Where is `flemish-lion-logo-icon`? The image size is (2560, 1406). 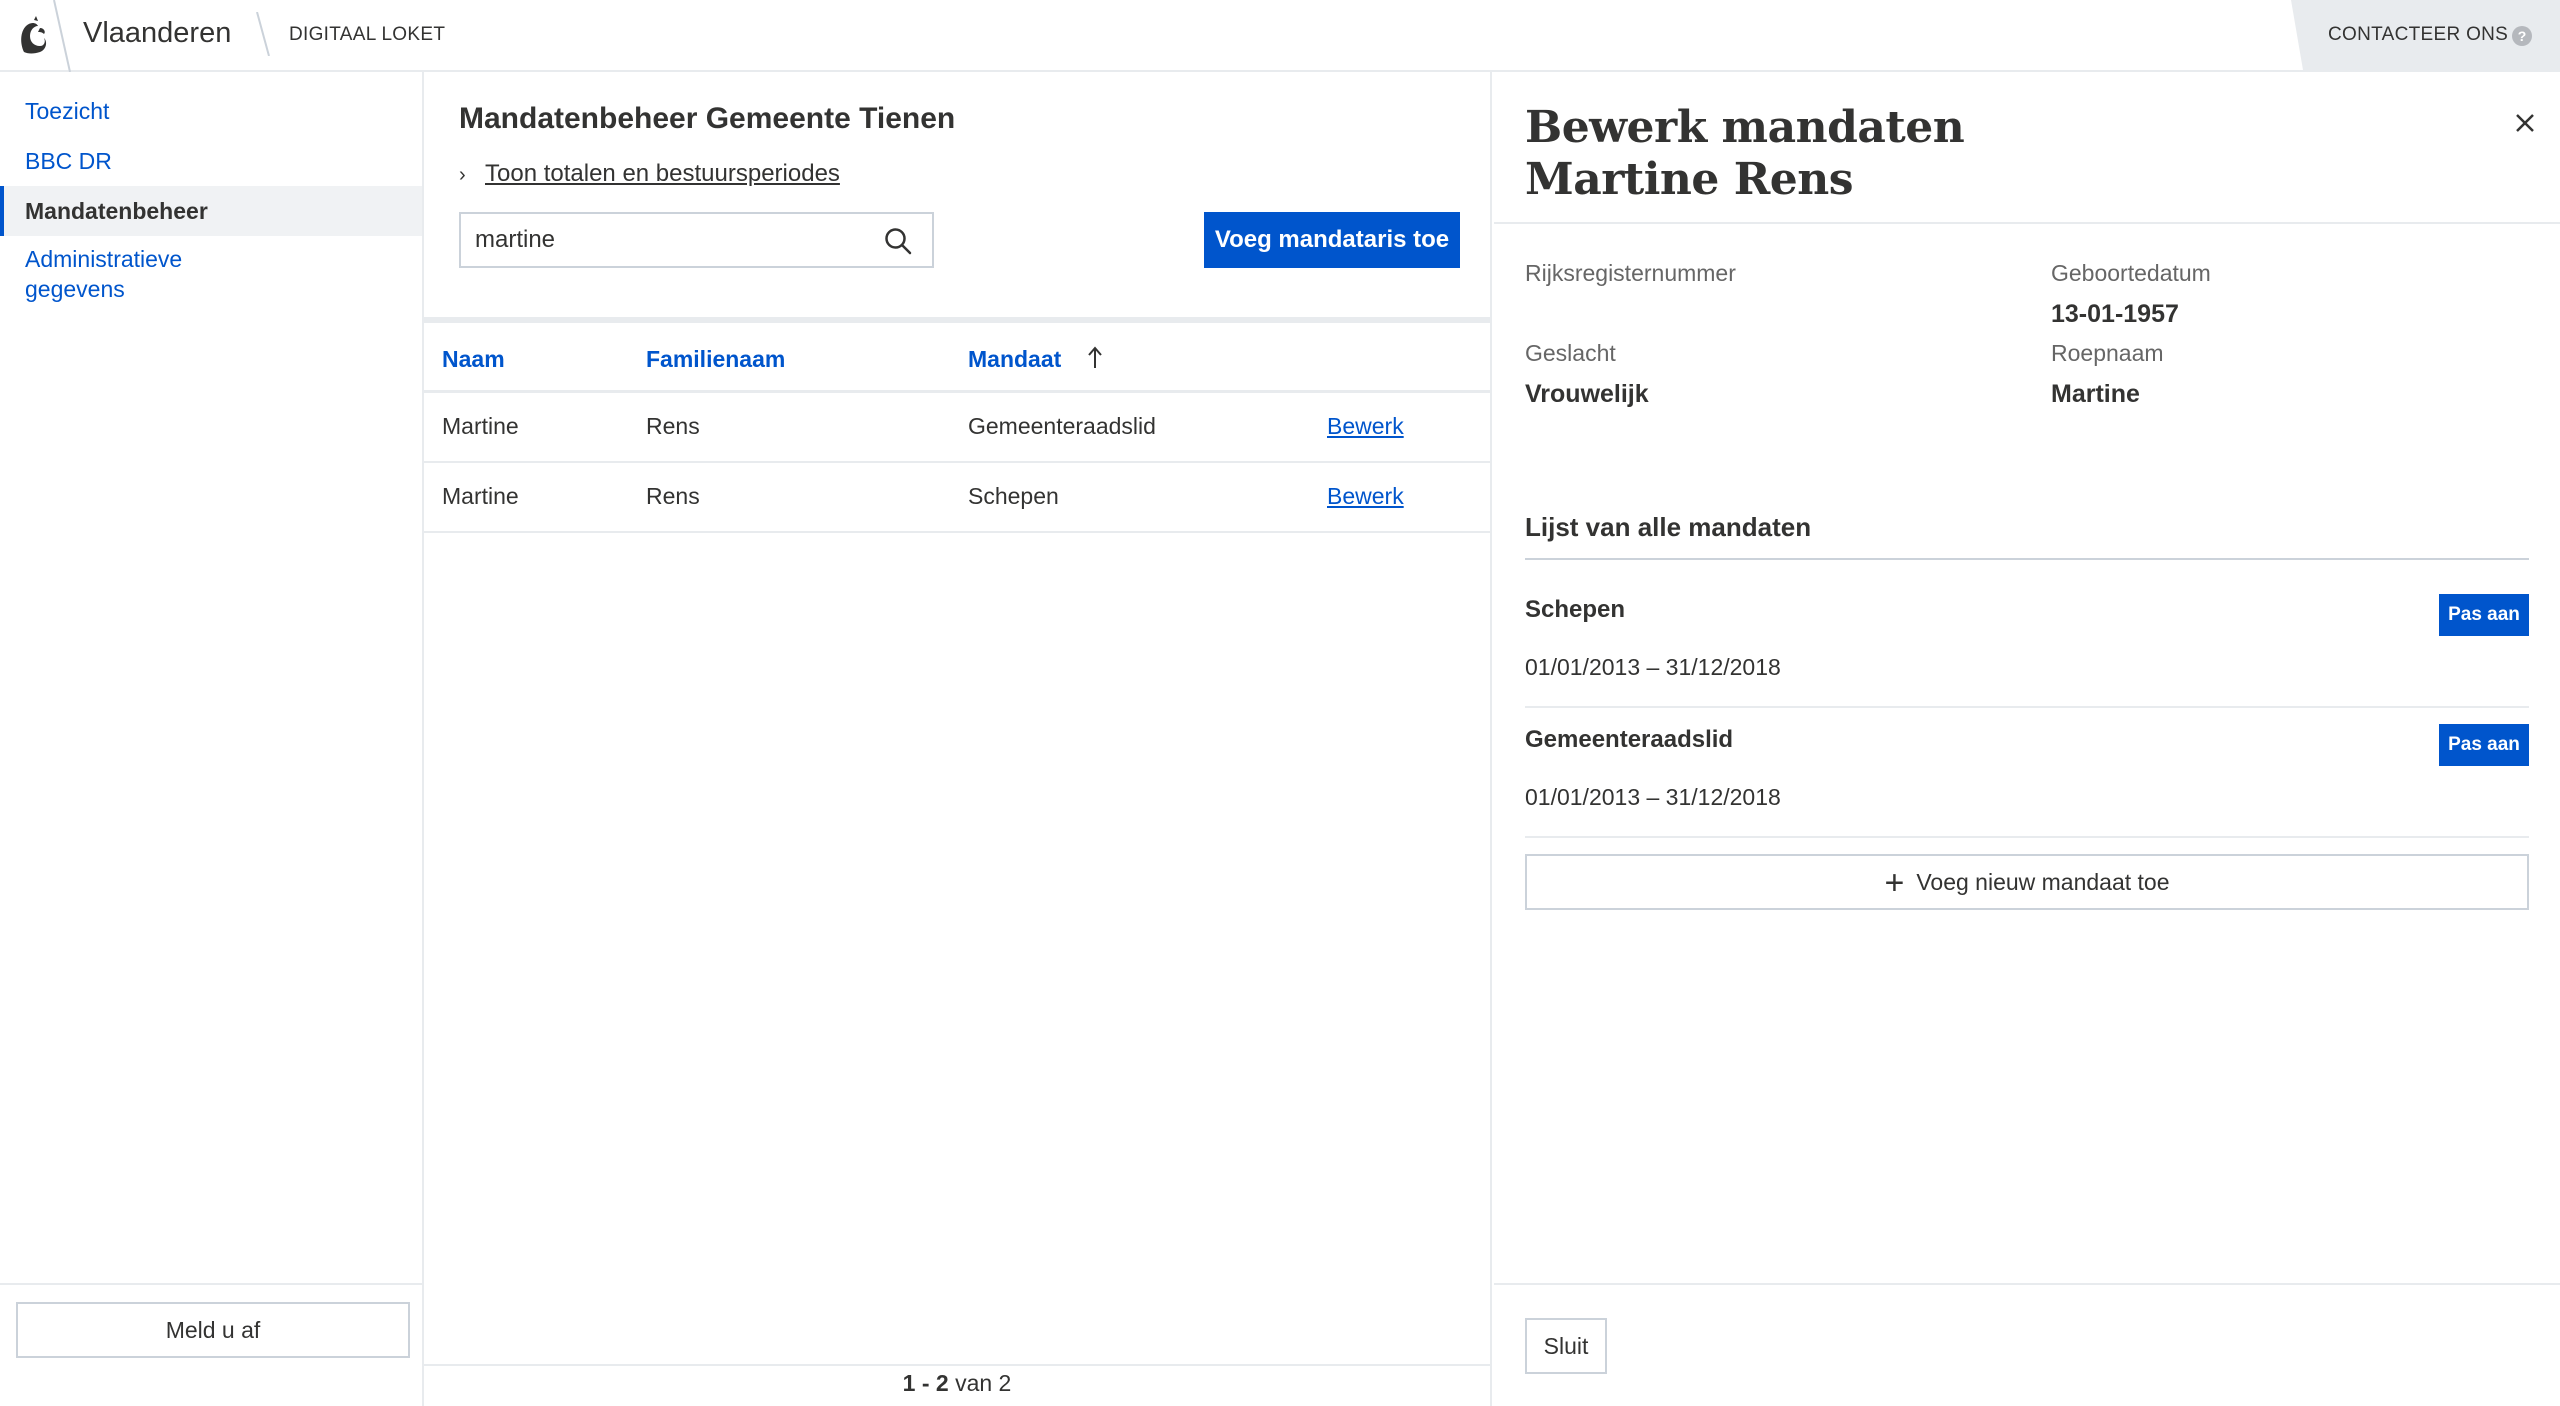 flemish-lion-logo-icon is located at coordinates (33, 36).